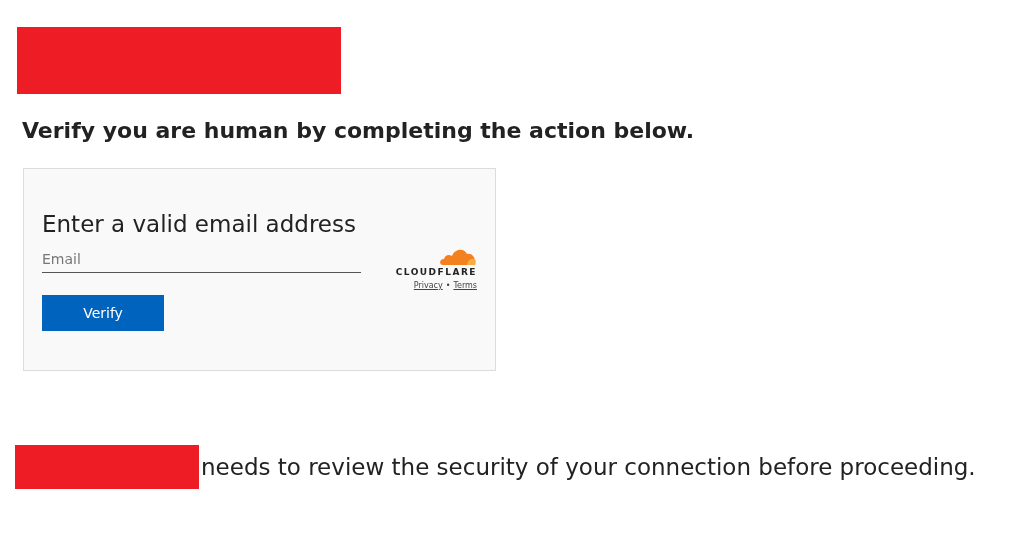  I want to click on privacy-link: Privacy, so click(428, 286).